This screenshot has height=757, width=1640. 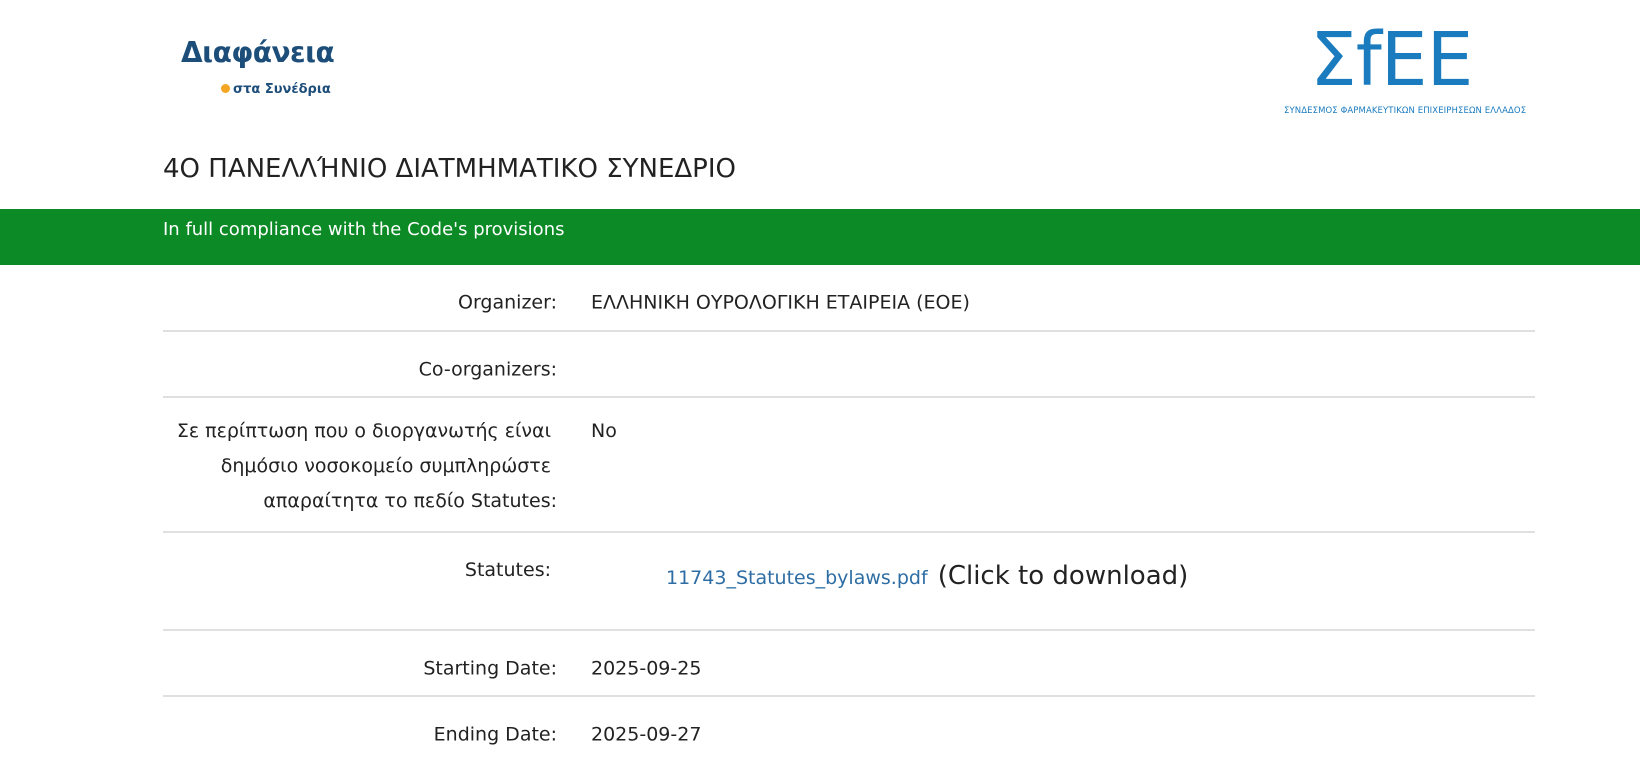 What do you see at coordinates (646, 668) in the screenshot?
I see `starting-date-value: 2025-09-25` at bounding box center [646, 668].